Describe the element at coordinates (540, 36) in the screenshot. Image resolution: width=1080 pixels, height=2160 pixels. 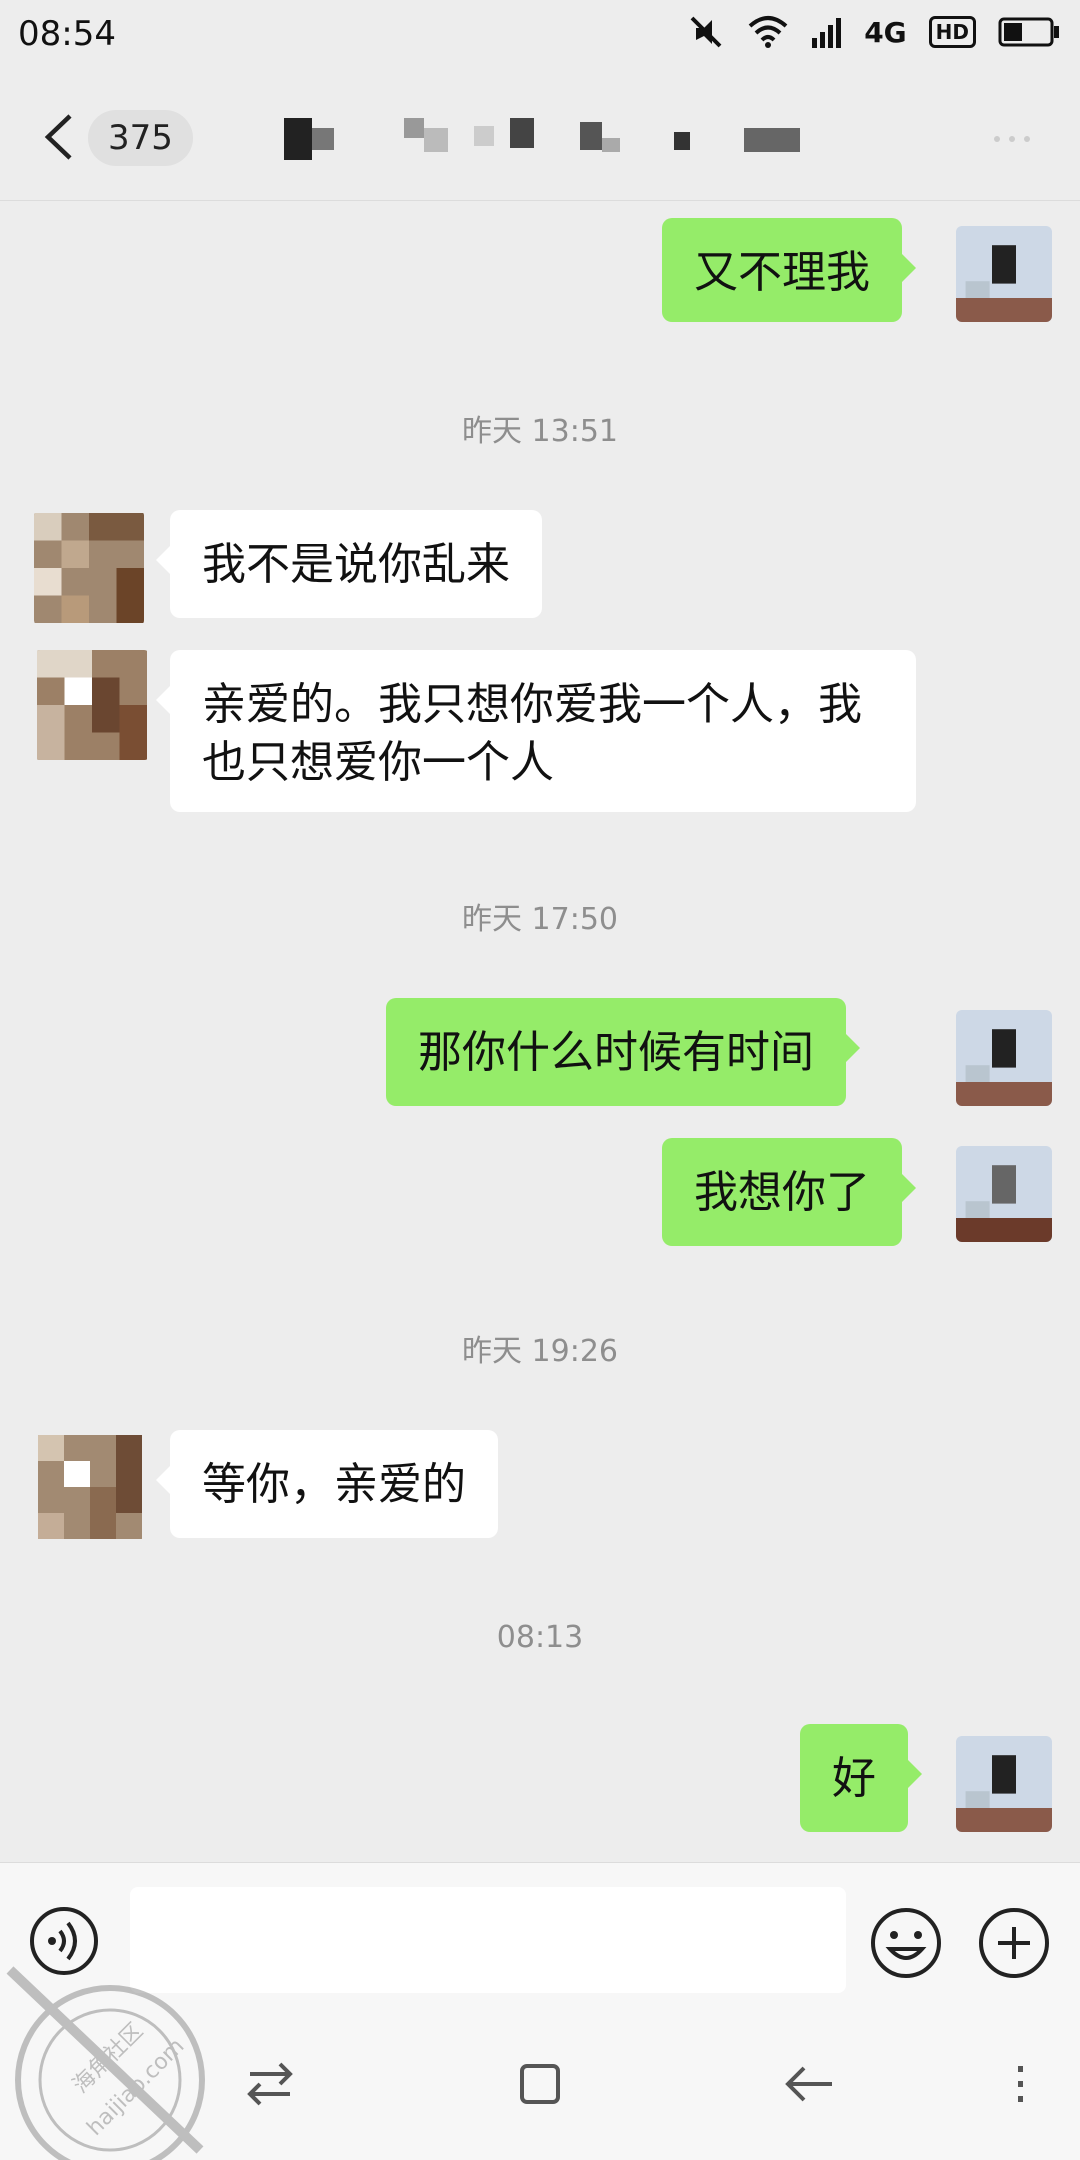
I see `status-bar: 08:54 4G HD` at that location.